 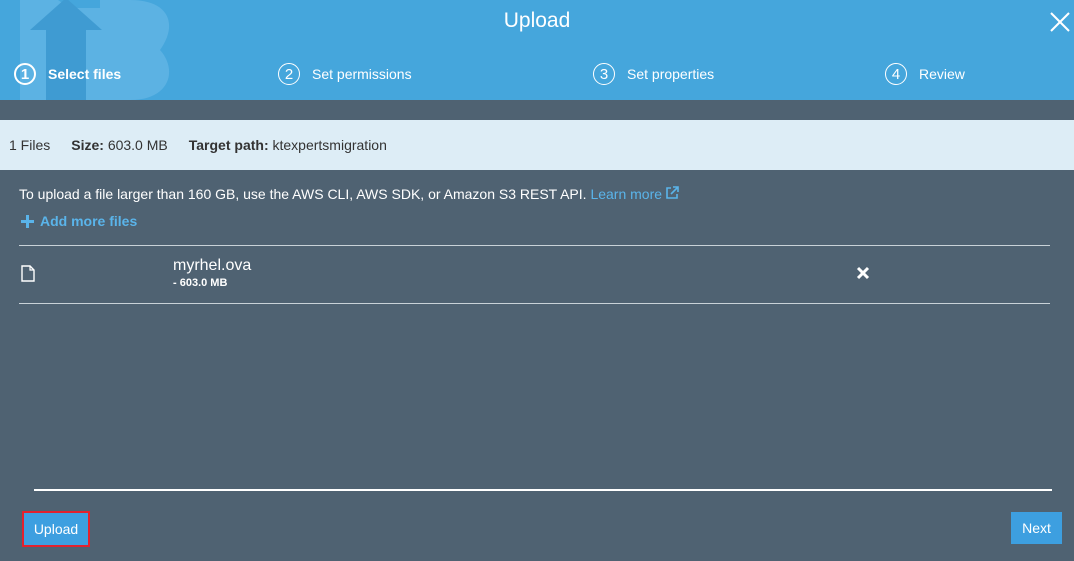 What do you see at coordinates (25, 74) in the screenshot?
I see `step-number: 1` at bounding box center [25, 74].